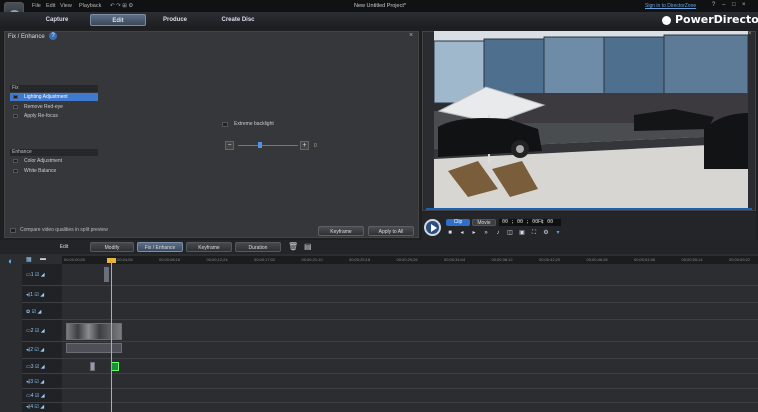 The width and height of the screenshot is (758, 412). Describe the element at coordinates (308, 246) in the screenshot. I see `multitrack-icon: ▤` at that location.